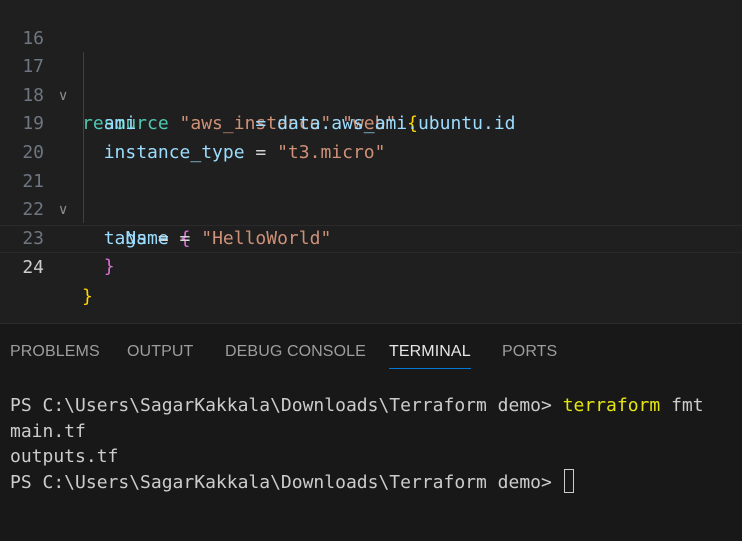 This screenshot has width=742, height=541. What do you see at coordinates (568, 480) in the screenshot?
I see `terminal-cursor` at bounding box center [568, 480].